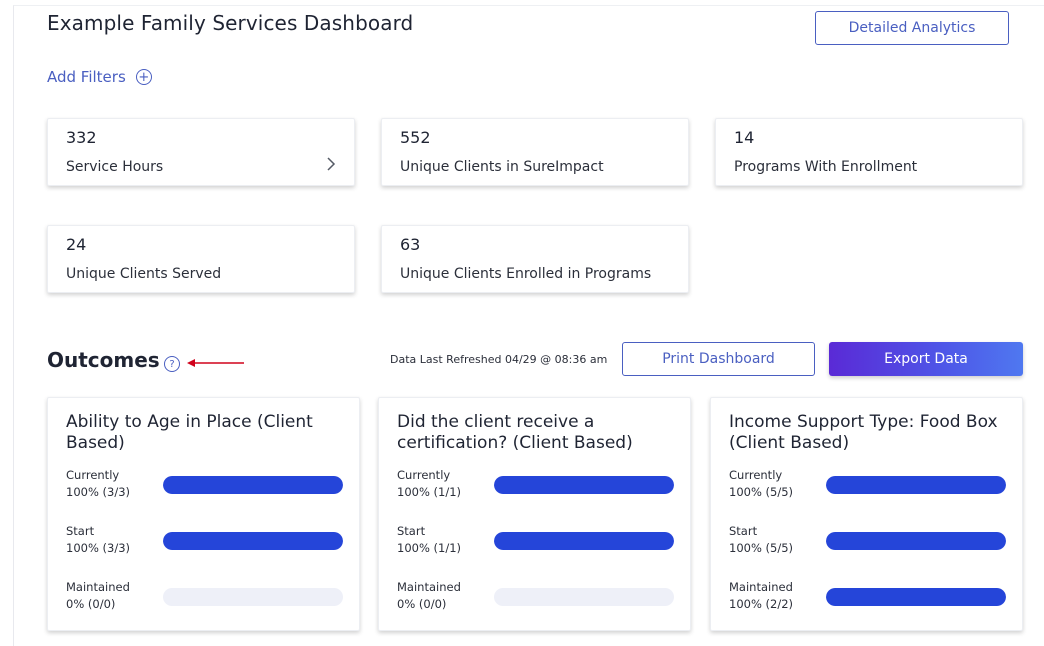 This screenshot has height=646, width=1044. Describe the element at coordinates (201, 152) in the screenshot. I see `stat-card-service-hours: 332 Service Hours` at that location.